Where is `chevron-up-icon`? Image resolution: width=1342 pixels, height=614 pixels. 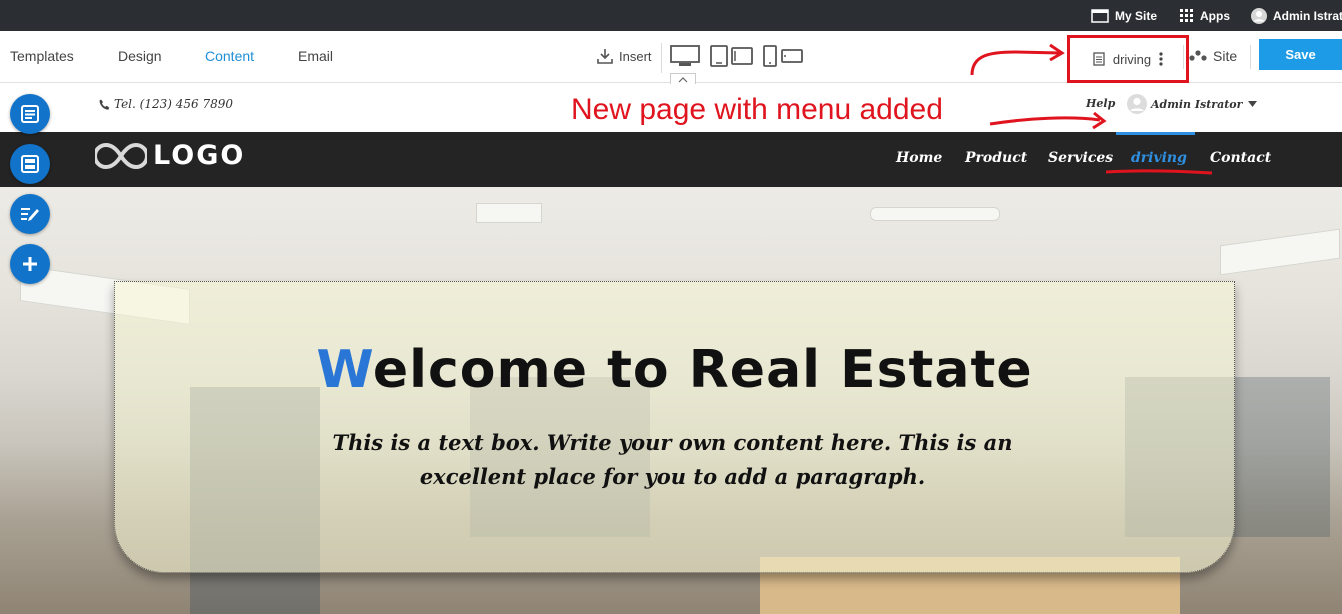 chevron-up-icon is located at coordinates (683, 79).